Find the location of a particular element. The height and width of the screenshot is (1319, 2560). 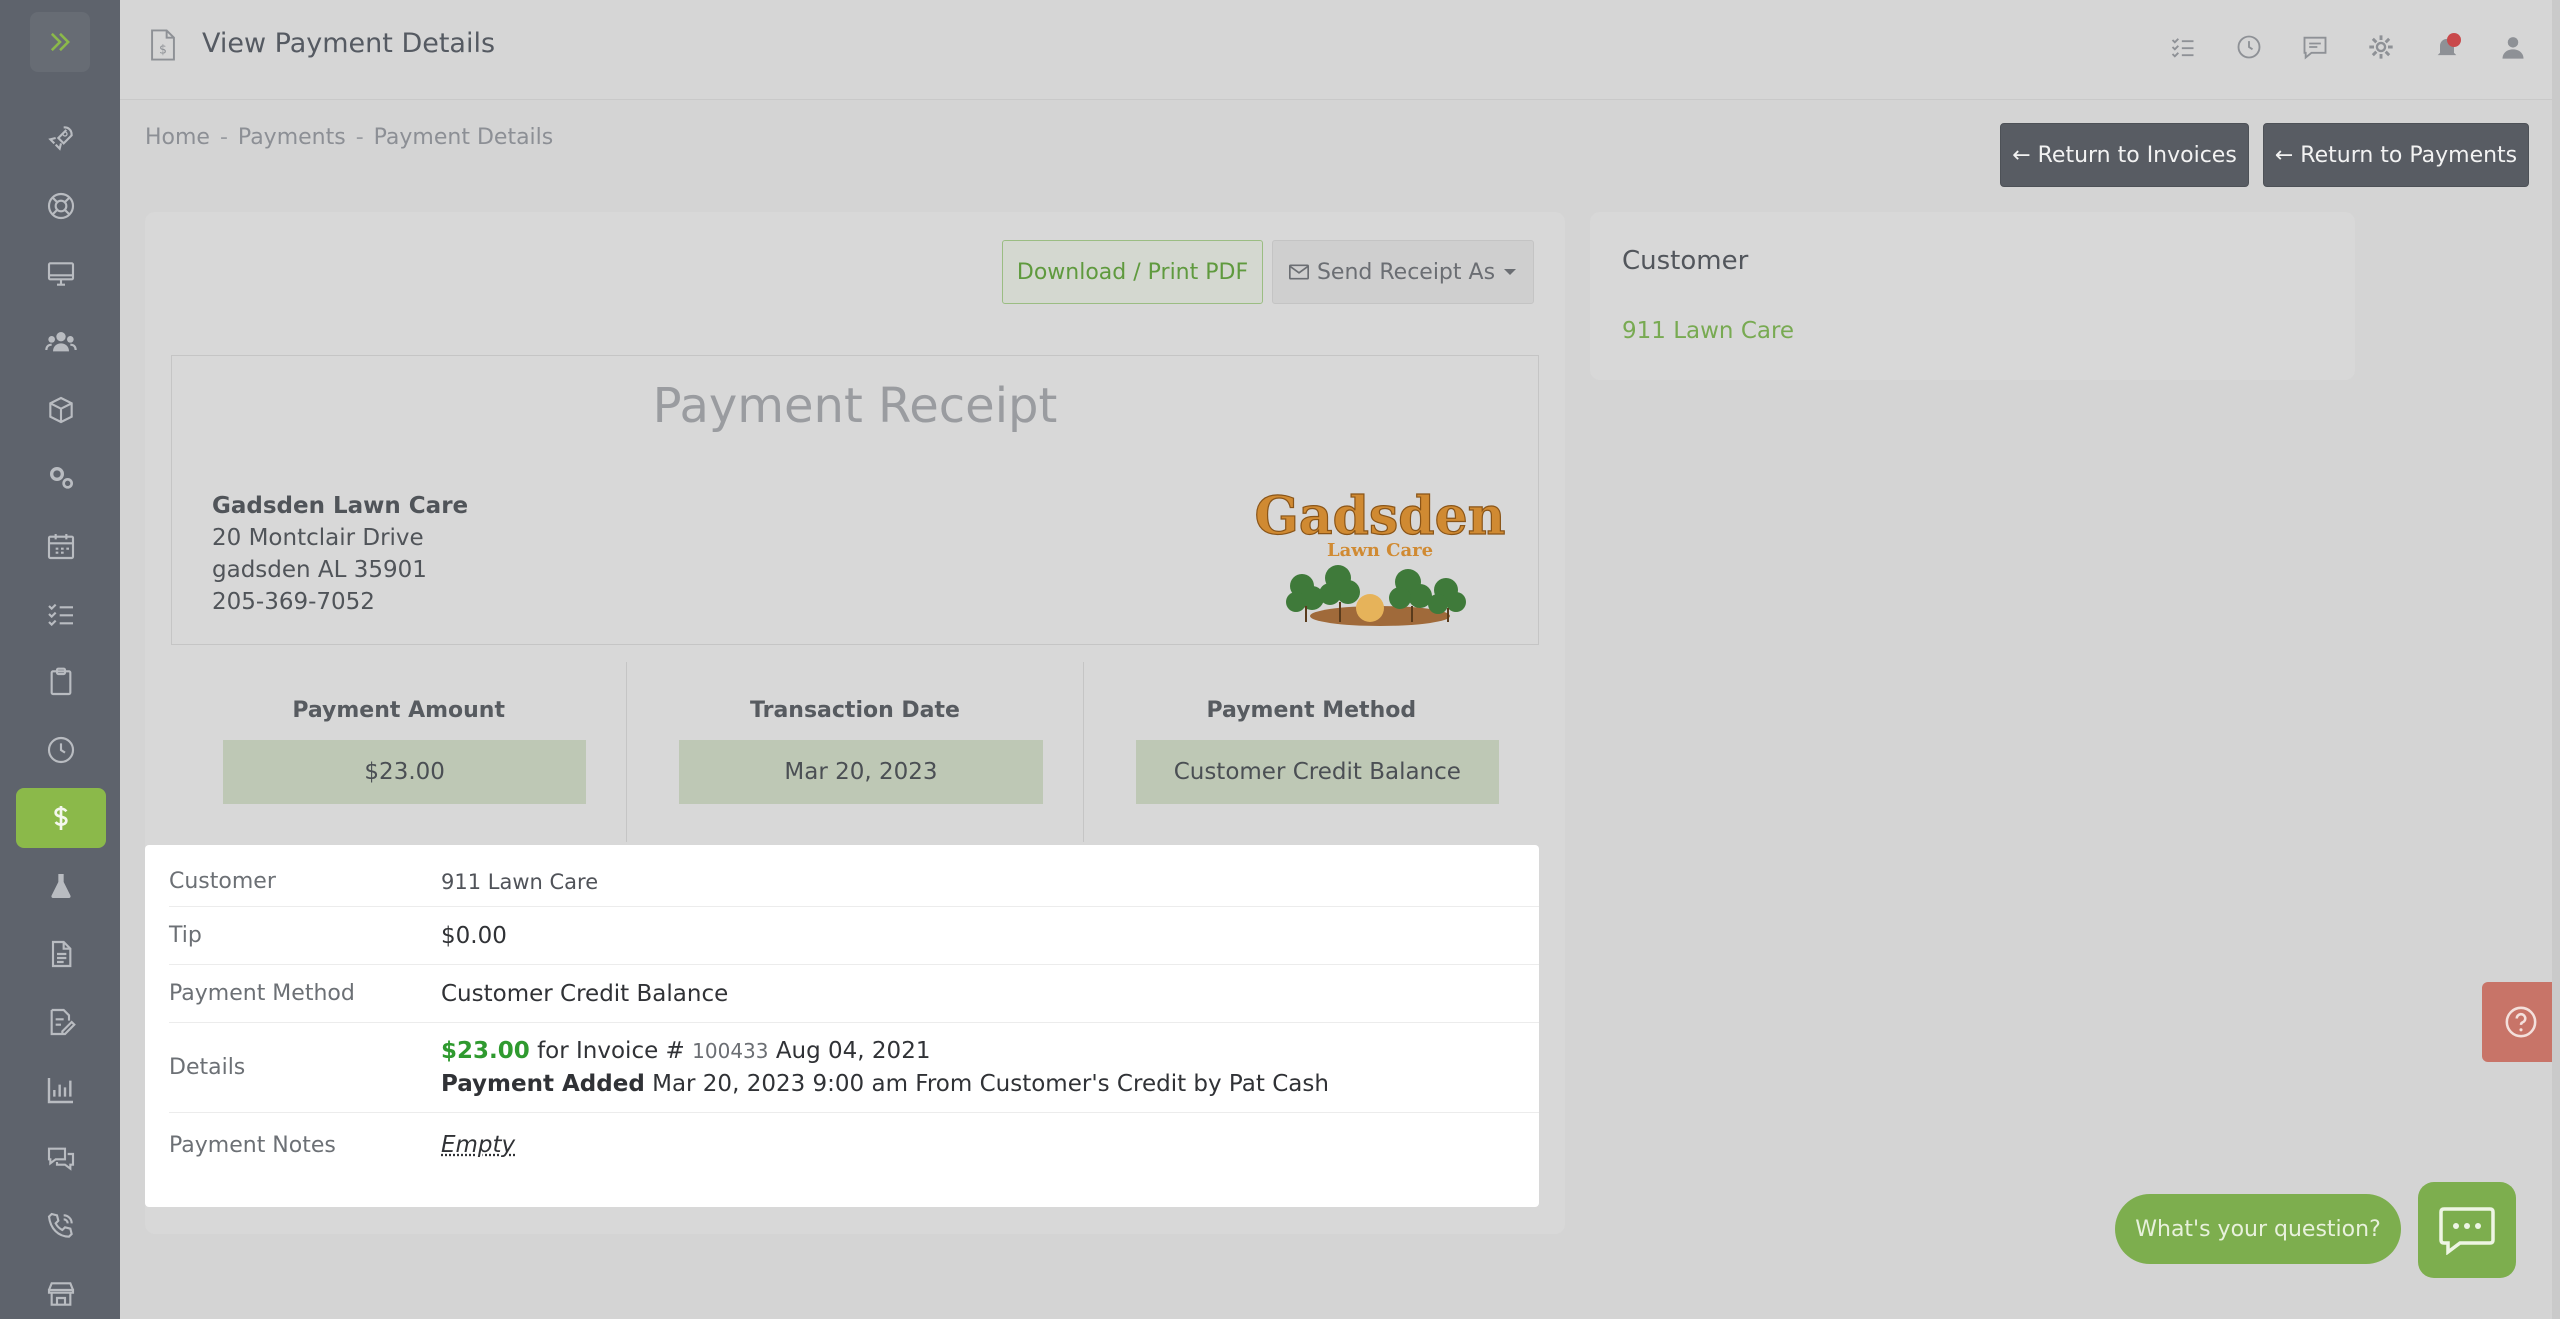

messages-button is located at coordinates (2315, 47).